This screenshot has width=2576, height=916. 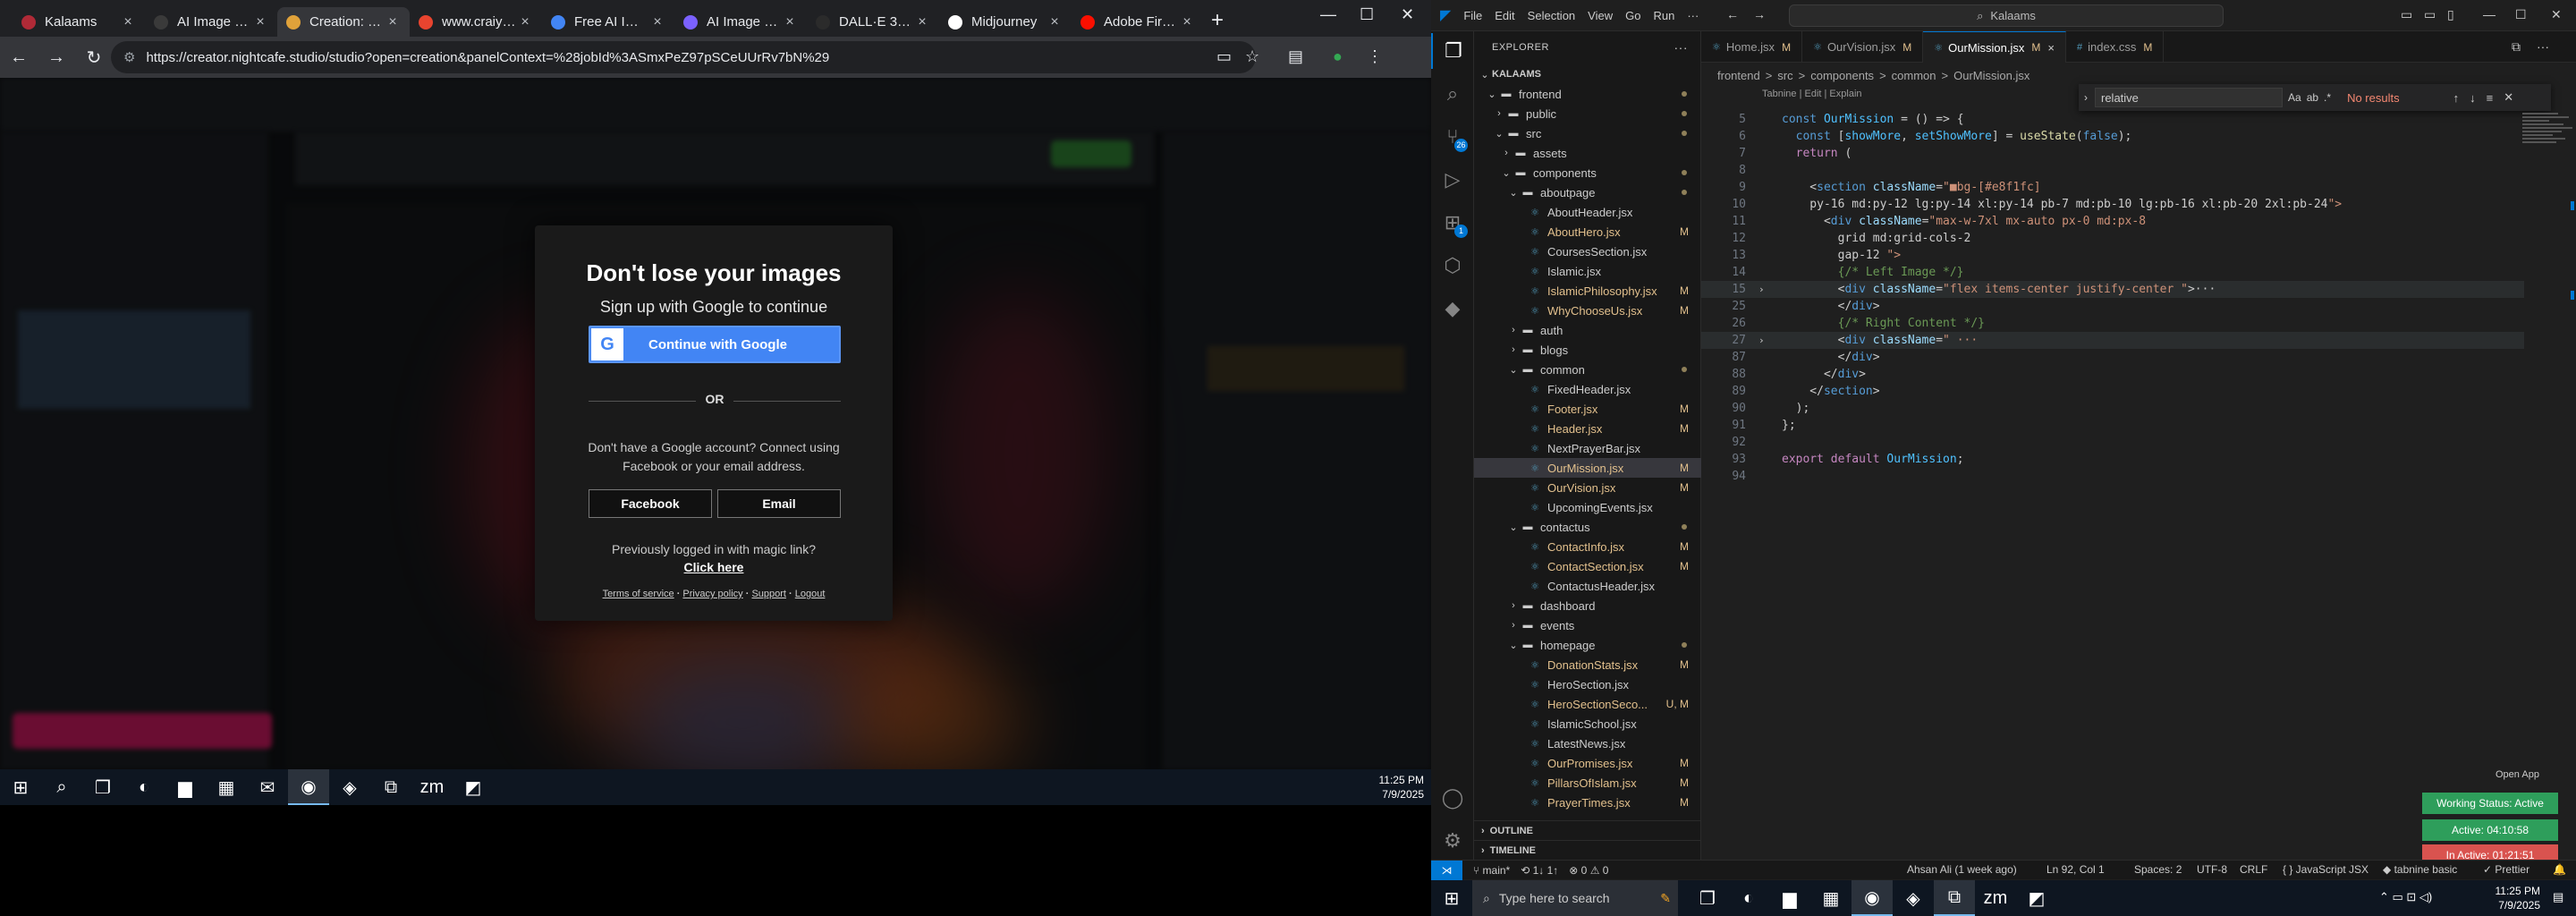 I want to click on mail-icon: ✉, so click(x=267, y=787).